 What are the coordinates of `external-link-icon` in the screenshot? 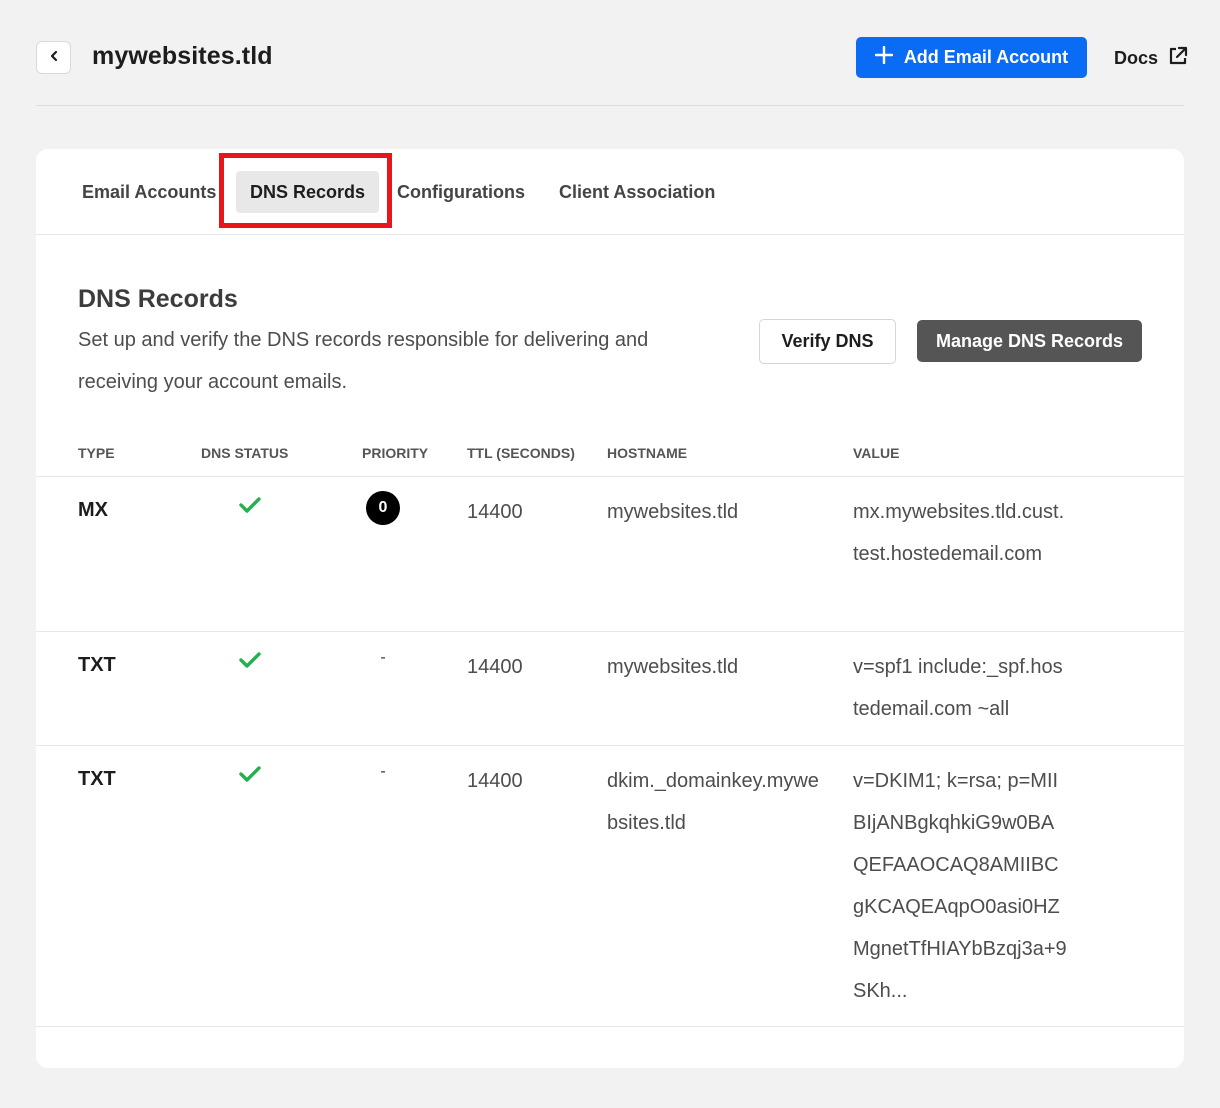 It's located at (1178, 58).